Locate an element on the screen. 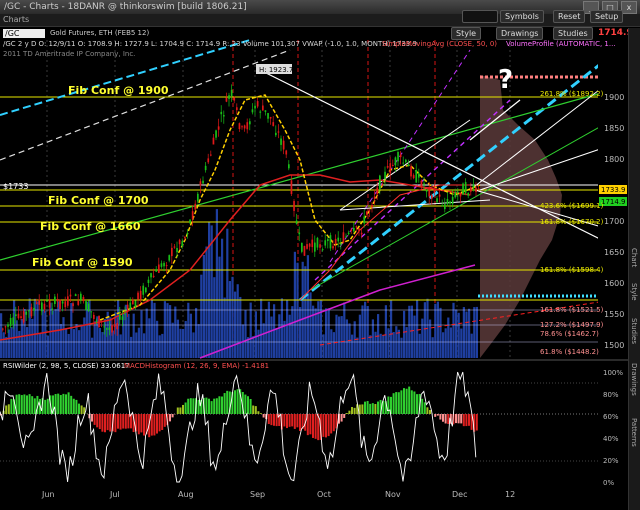  symbols-button: Symbols is located at coordinates (522, 16).